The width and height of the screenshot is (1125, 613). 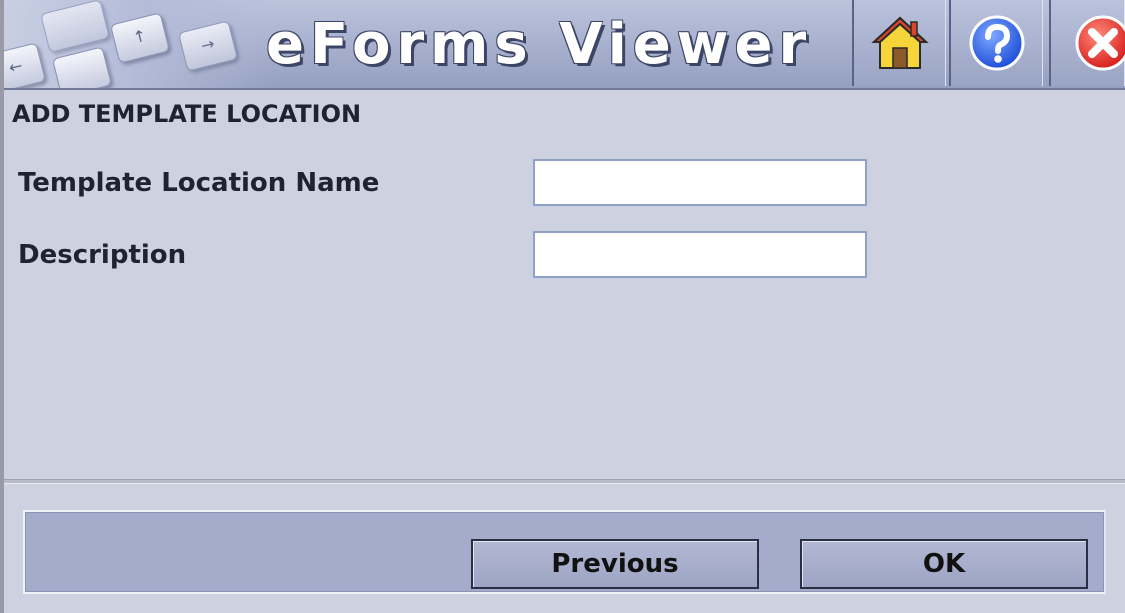 I want to click on help-icon, so click(x=996, y=43).